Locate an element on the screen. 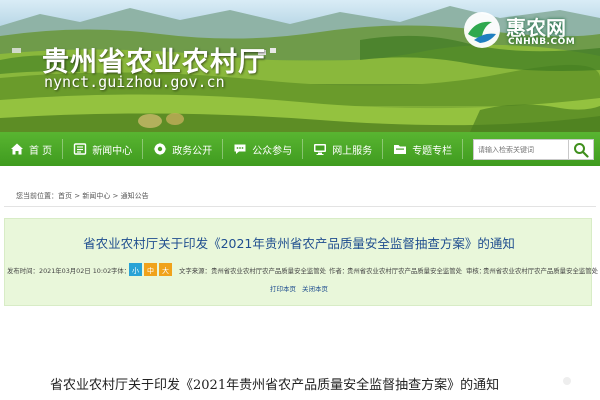  breadcrumb-link-notices: 通知公告 is located at coordinates (135, 196).